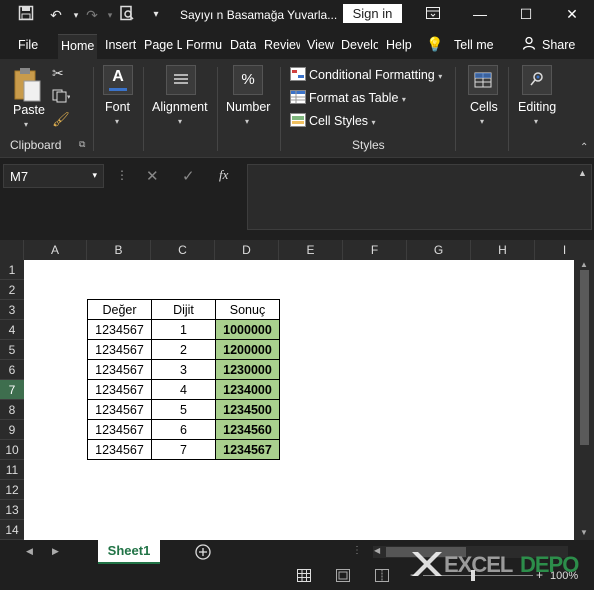  I want to click on row-header: 8, so click(12, 410).